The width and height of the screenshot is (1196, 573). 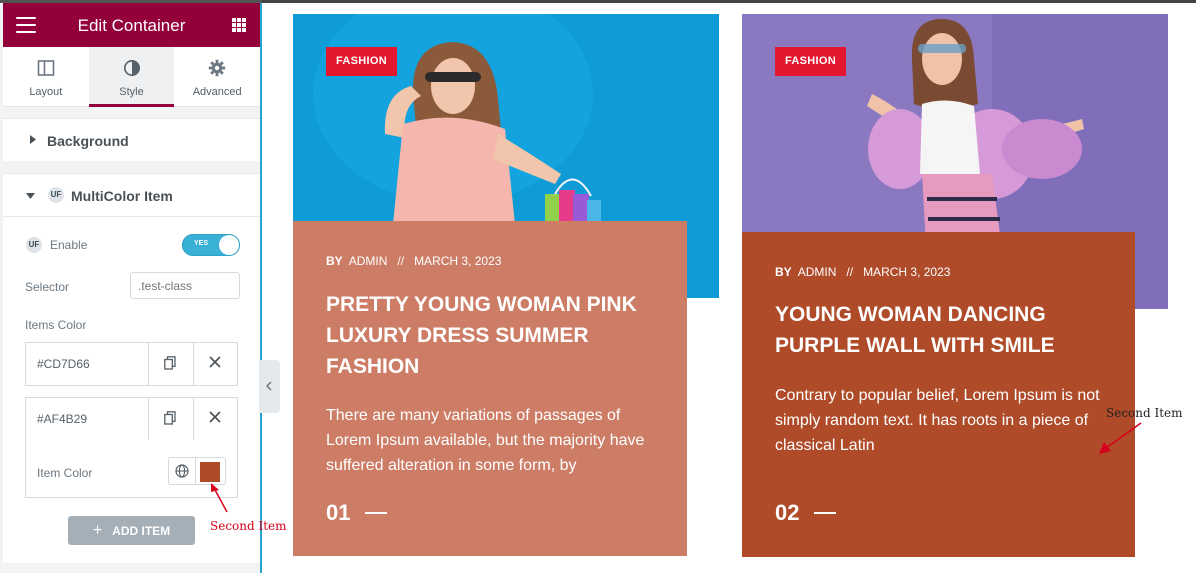 What do you see at coordinates (201, 243) in the screenshot?
I see `toggle-yes-text: YES` at bounding box center [201, 243].